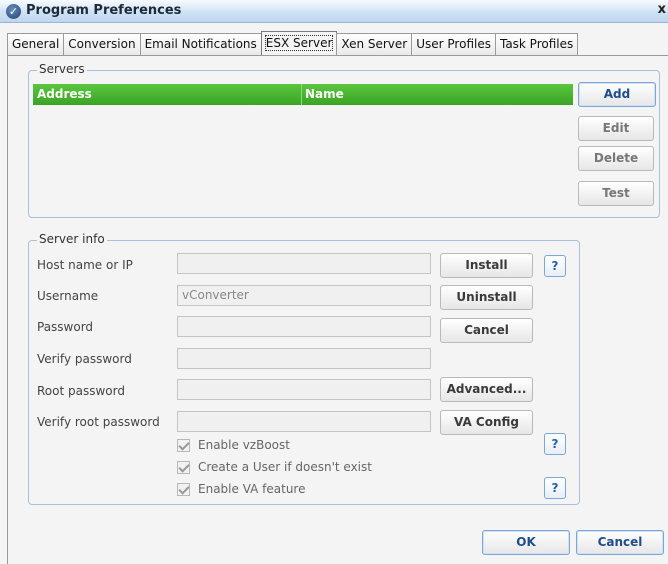 The image size is (668, 564). What do you see at coordinates (84, 359) in the screenshot?
I see `verify-password-label: Verify password` at bounding box center [84, 359].